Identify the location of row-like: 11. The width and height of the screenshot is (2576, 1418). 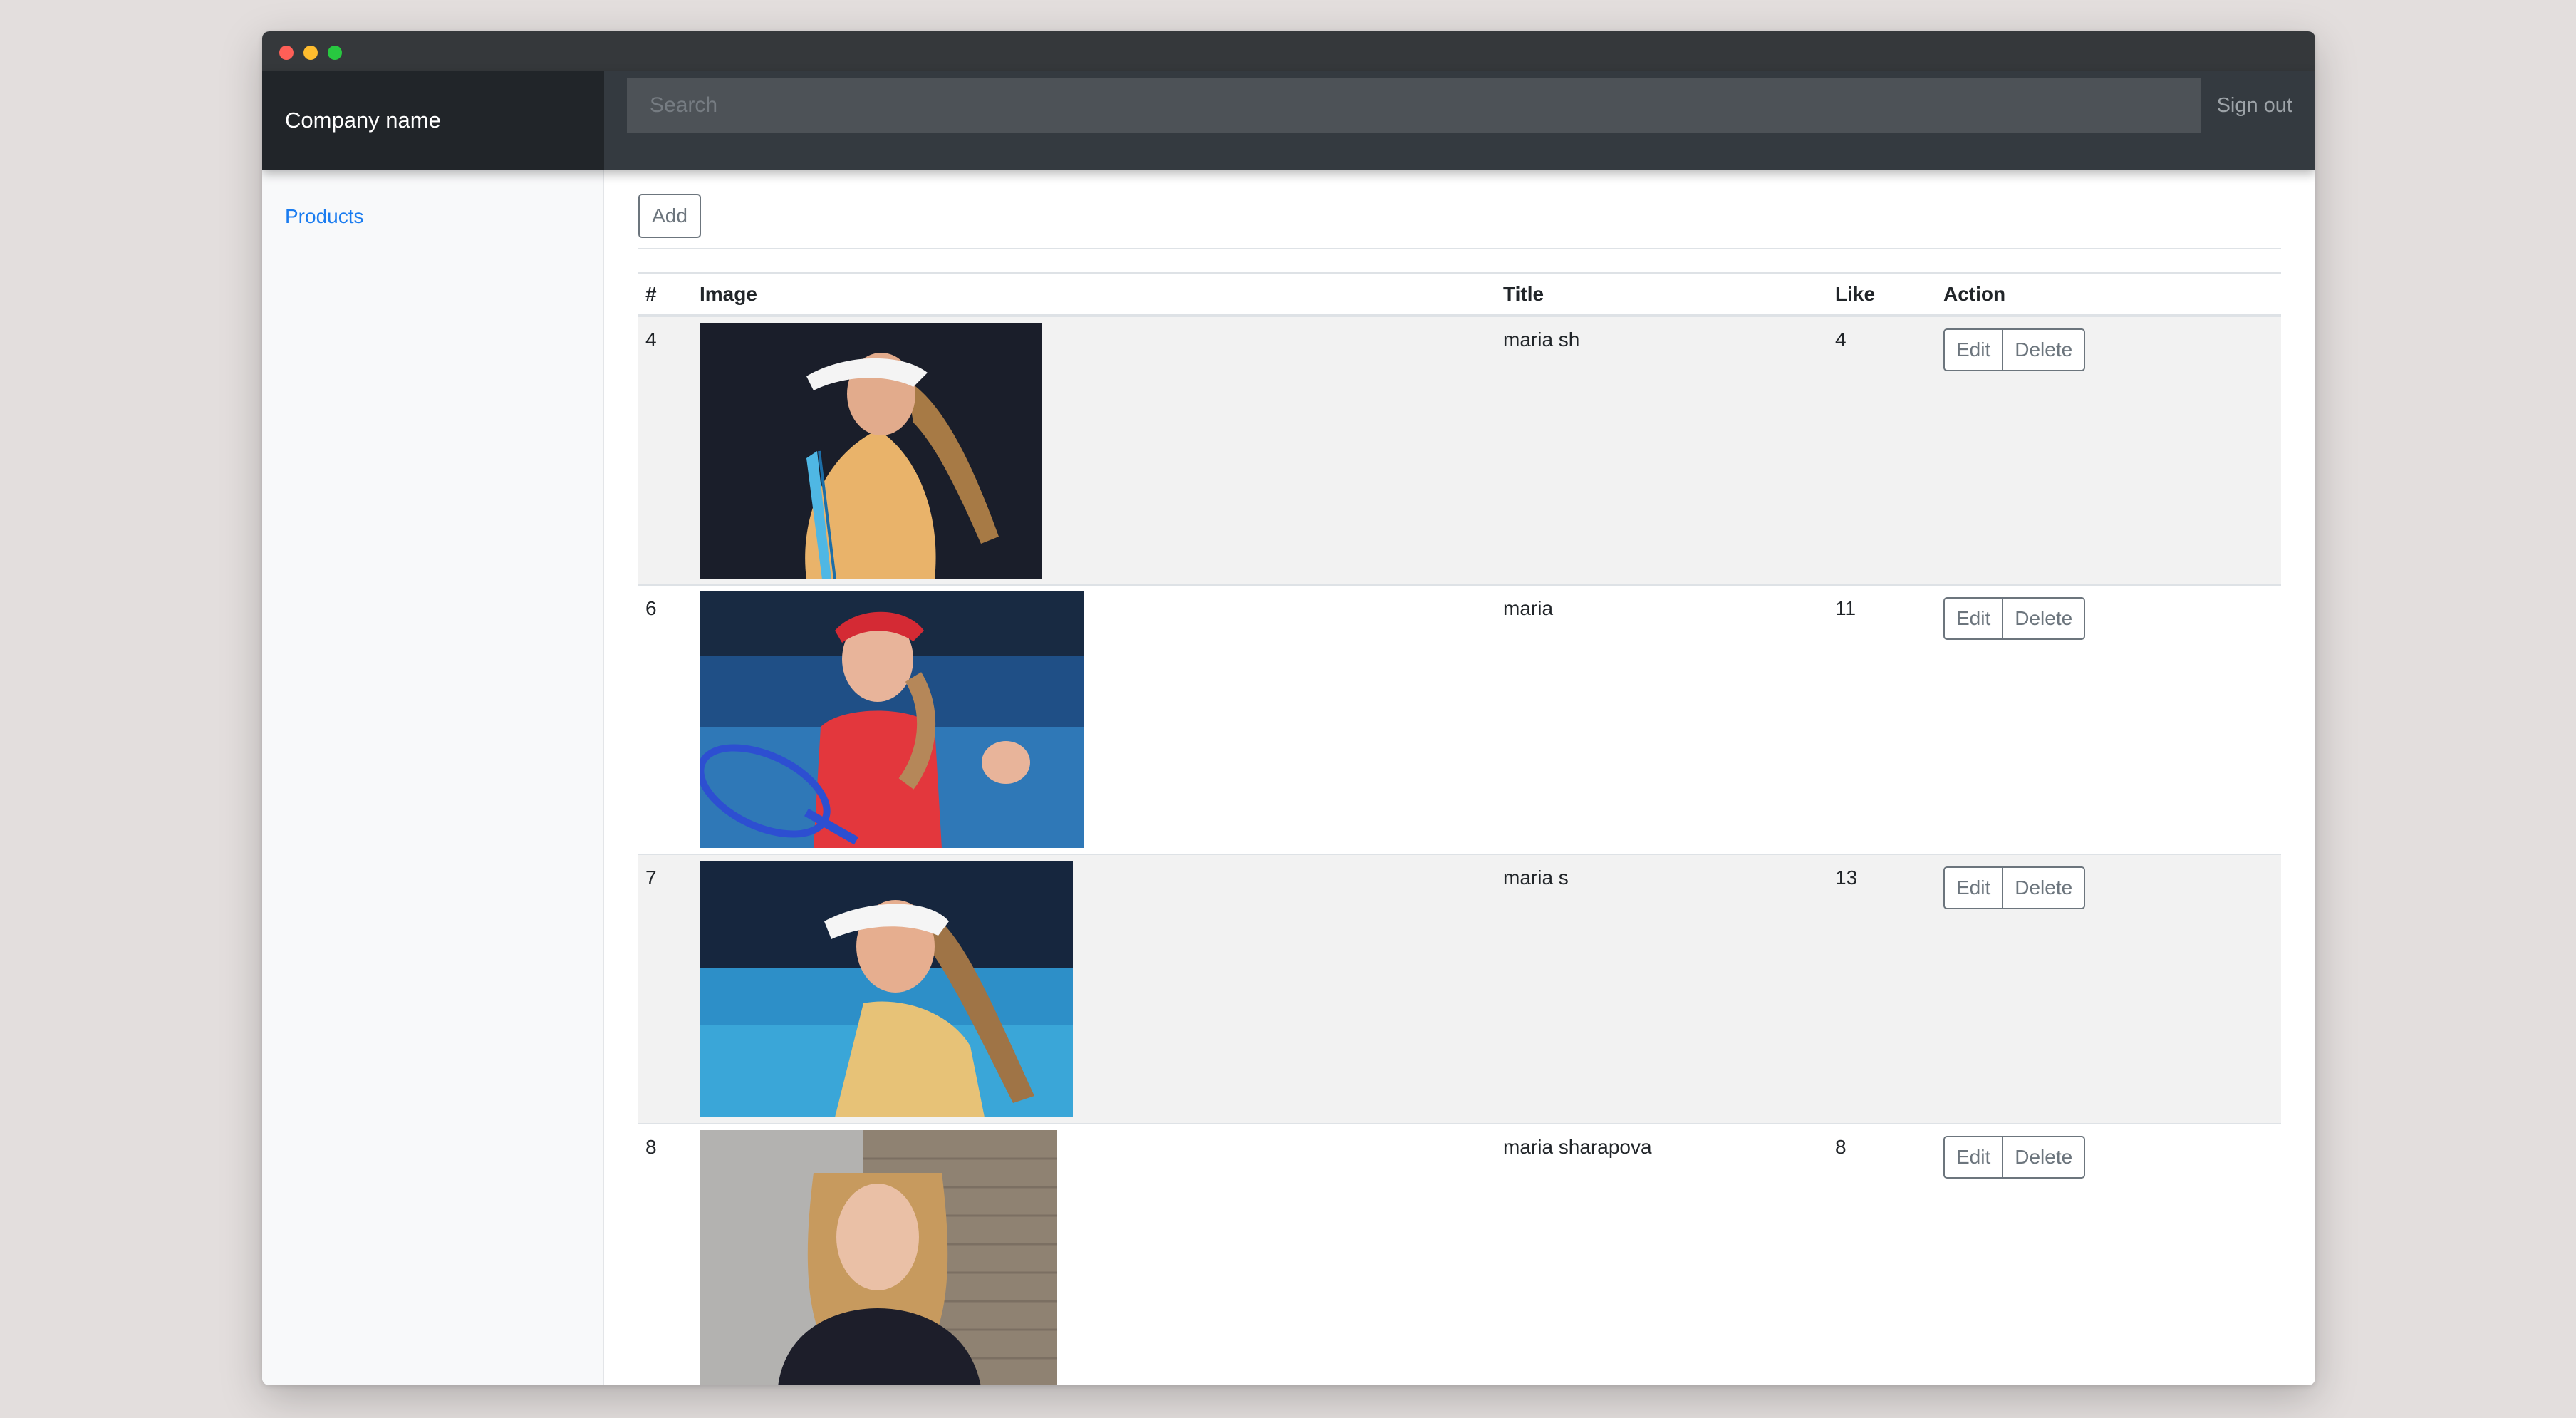
(1882, 719).